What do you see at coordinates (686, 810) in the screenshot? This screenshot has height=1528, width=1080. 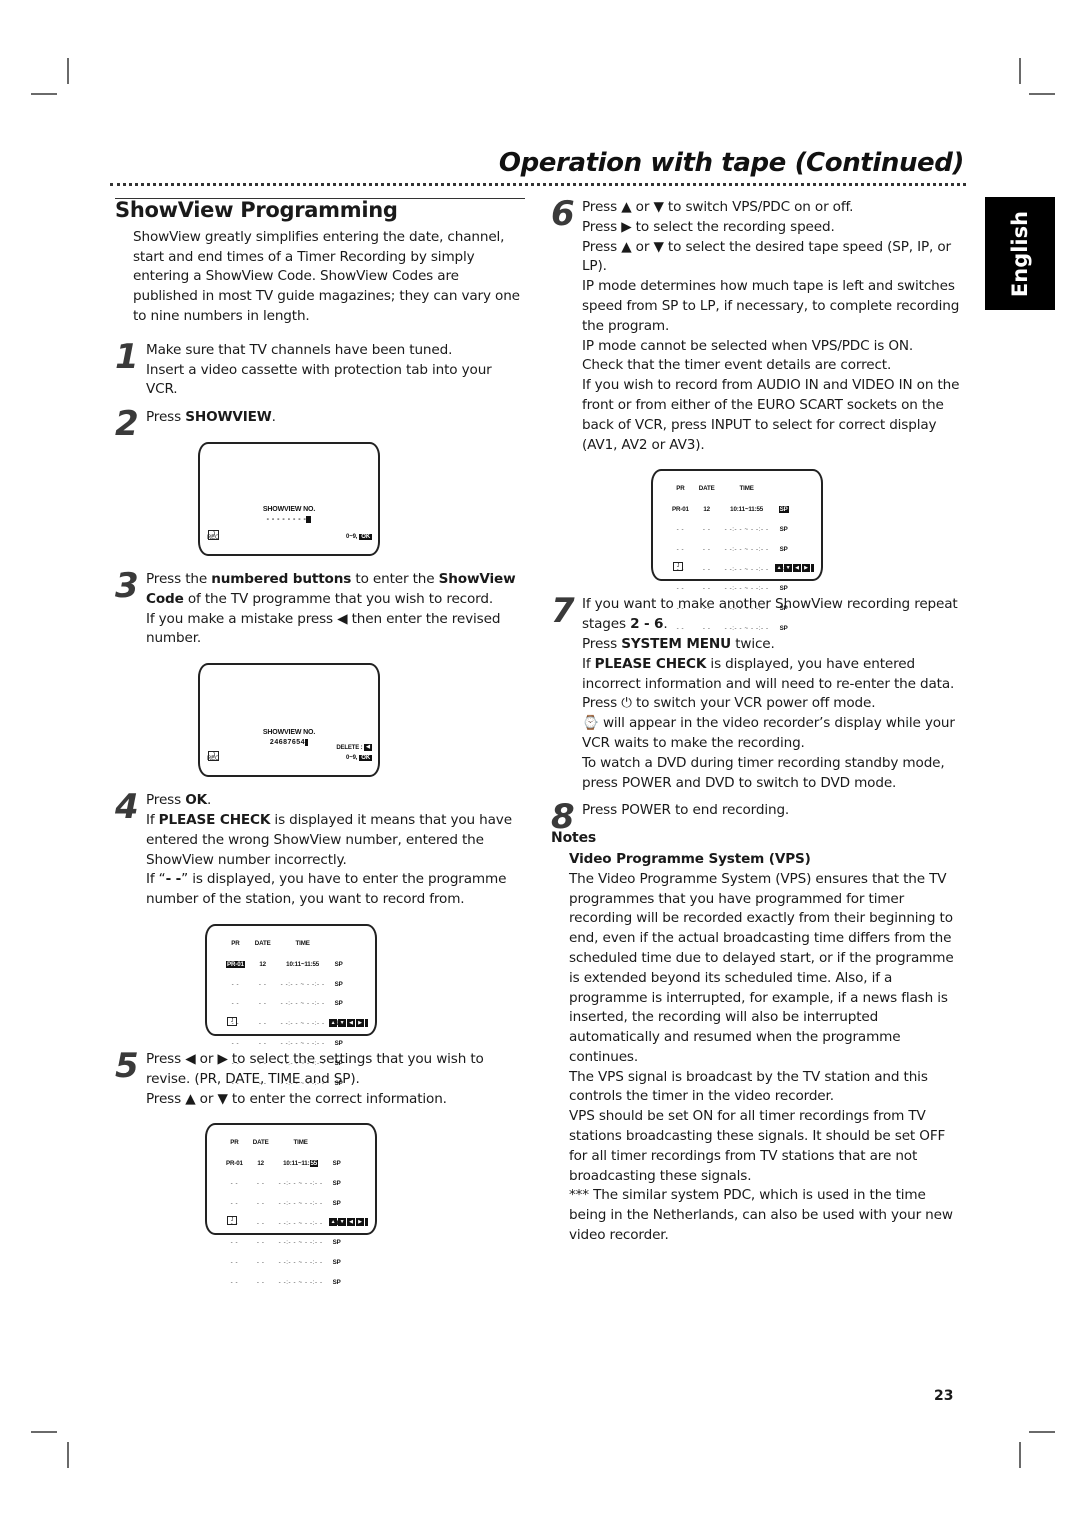 I see `step-text: Press POWER to end recording.` at bounding box center [686, 810].